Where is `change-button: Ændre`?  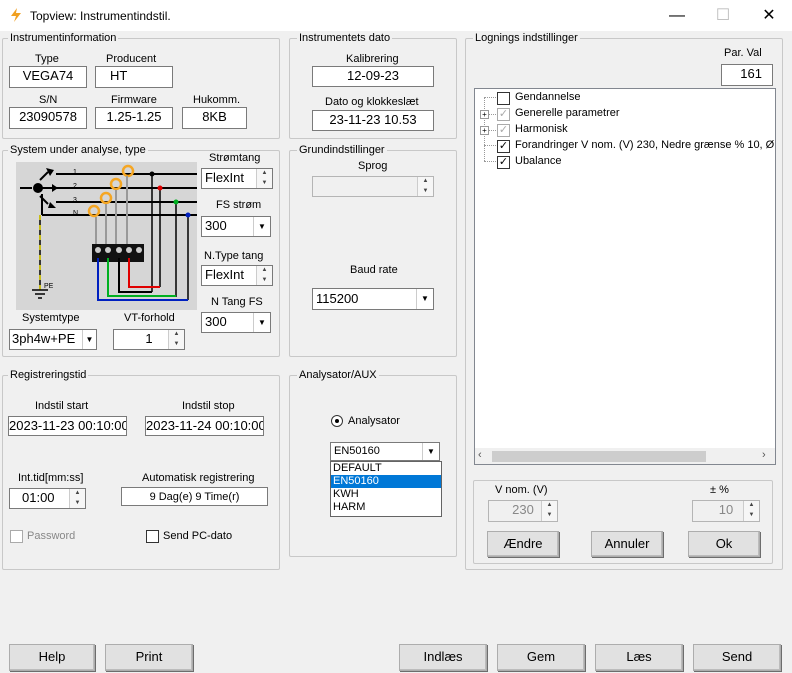 change-button: Ændre is located at coordinates (523, 544).